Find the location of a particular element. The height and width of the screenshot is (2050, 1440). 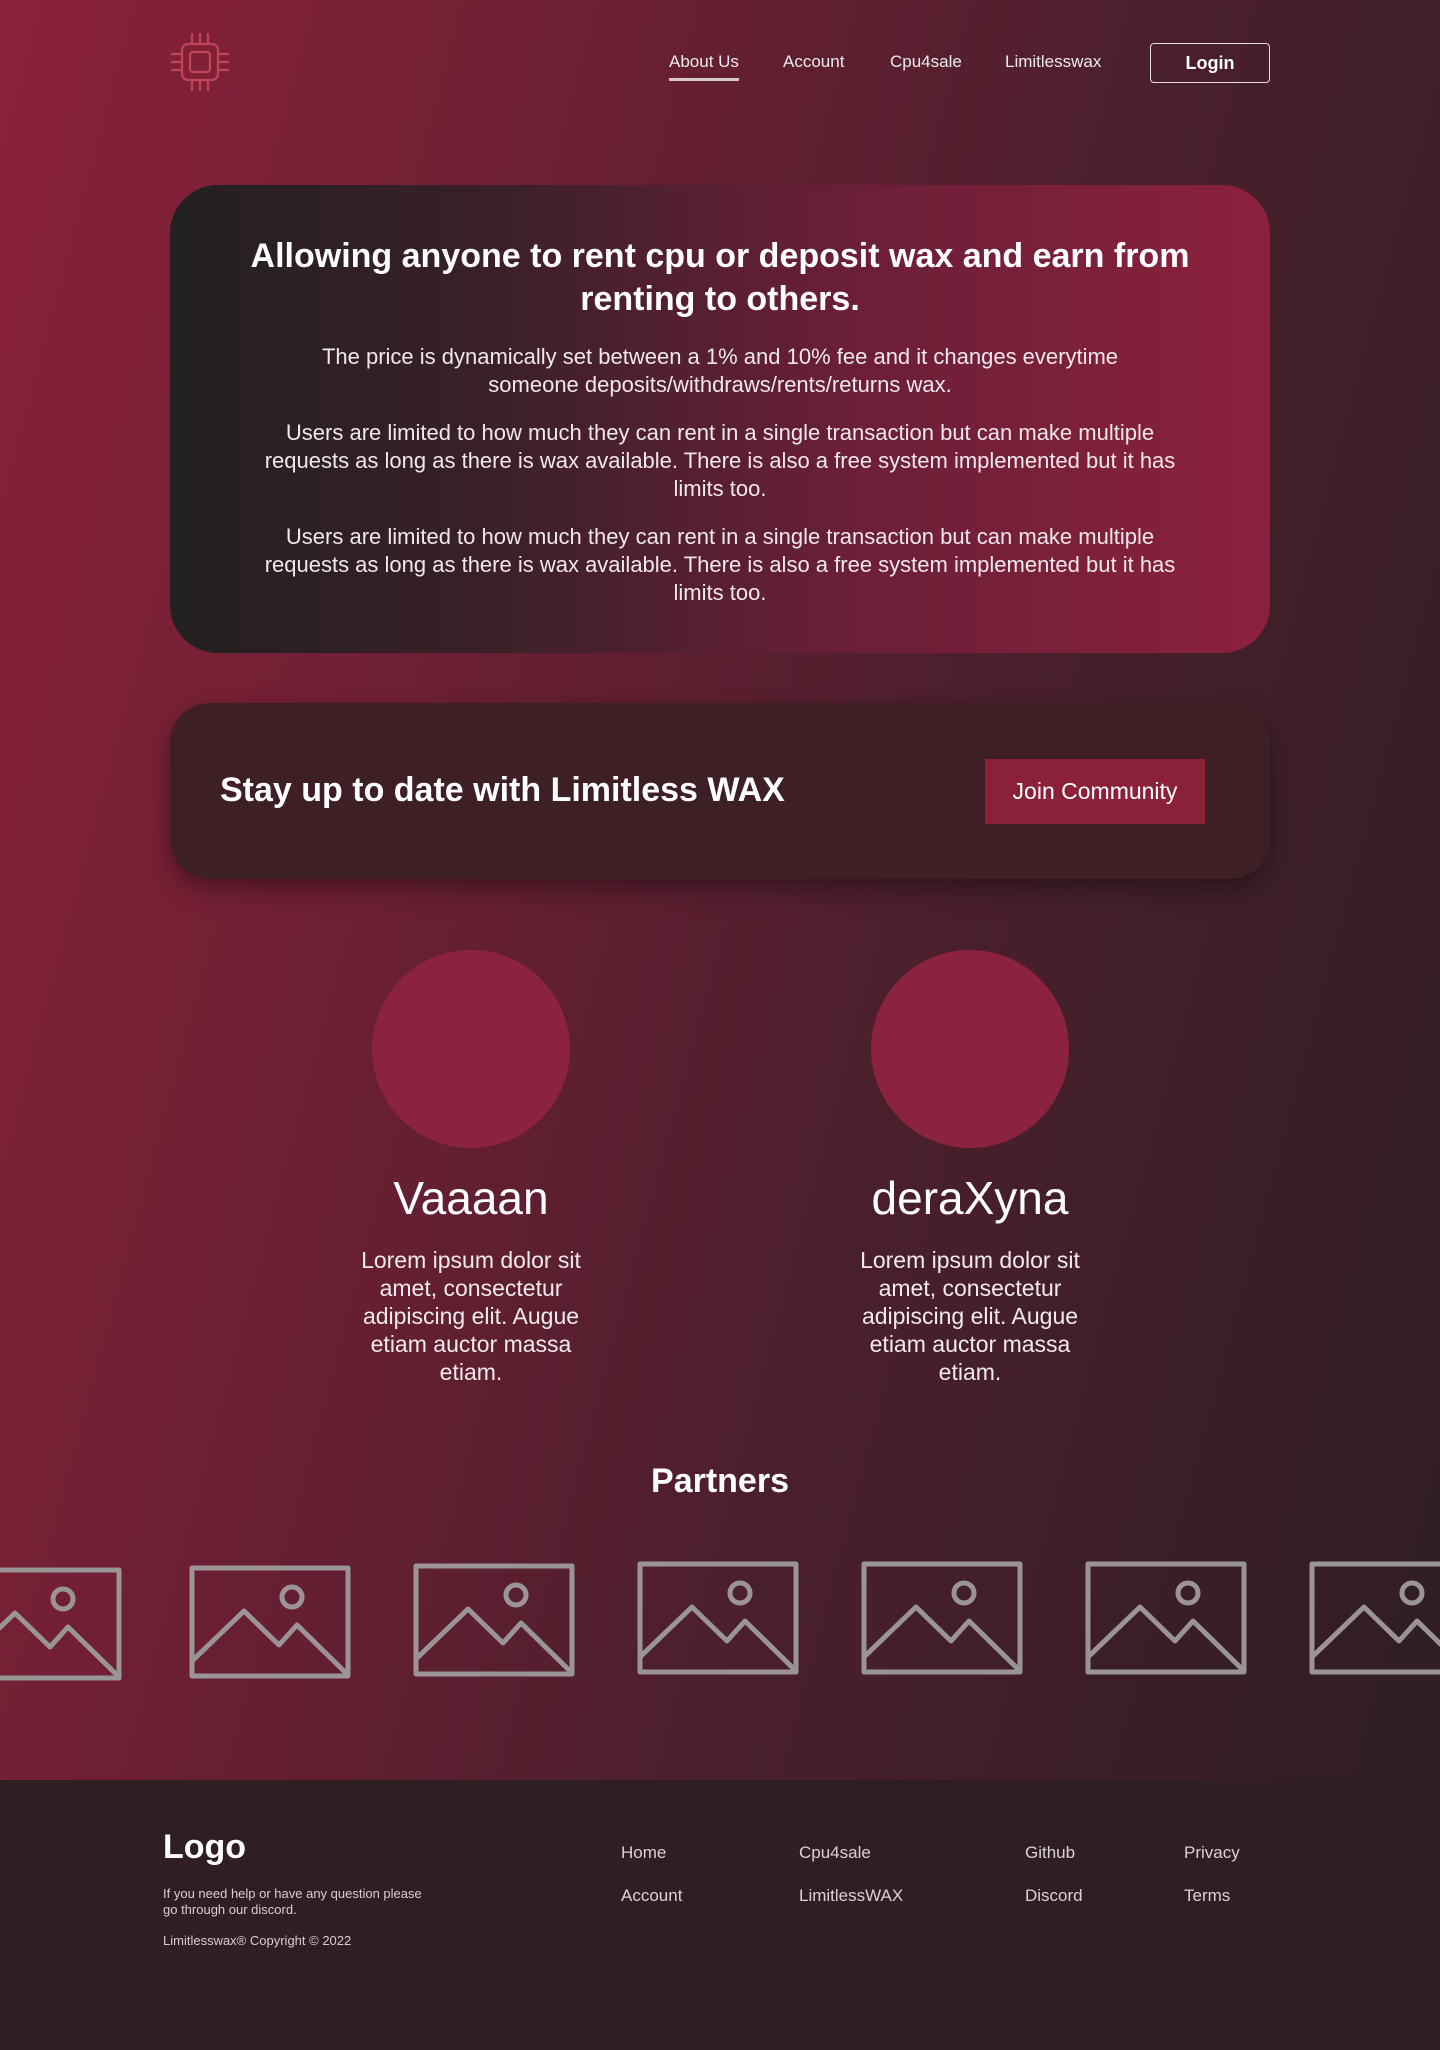

member-name: Vaaaan is located at coordinates (471, 1198).